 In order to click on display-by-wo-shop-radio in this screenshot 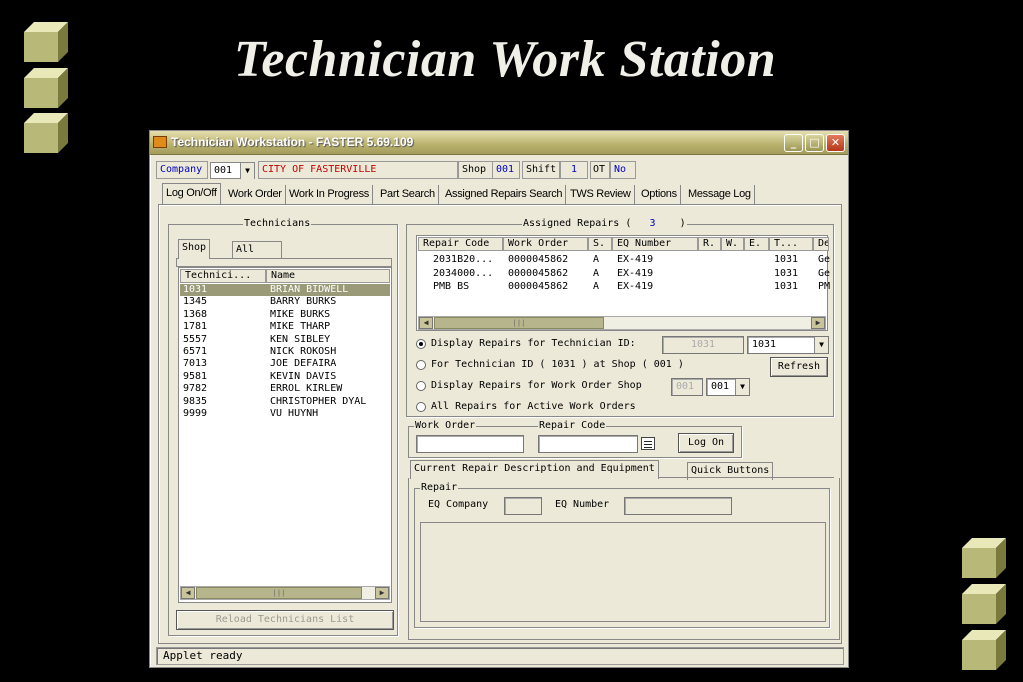, I will do `click(421, 386)`.